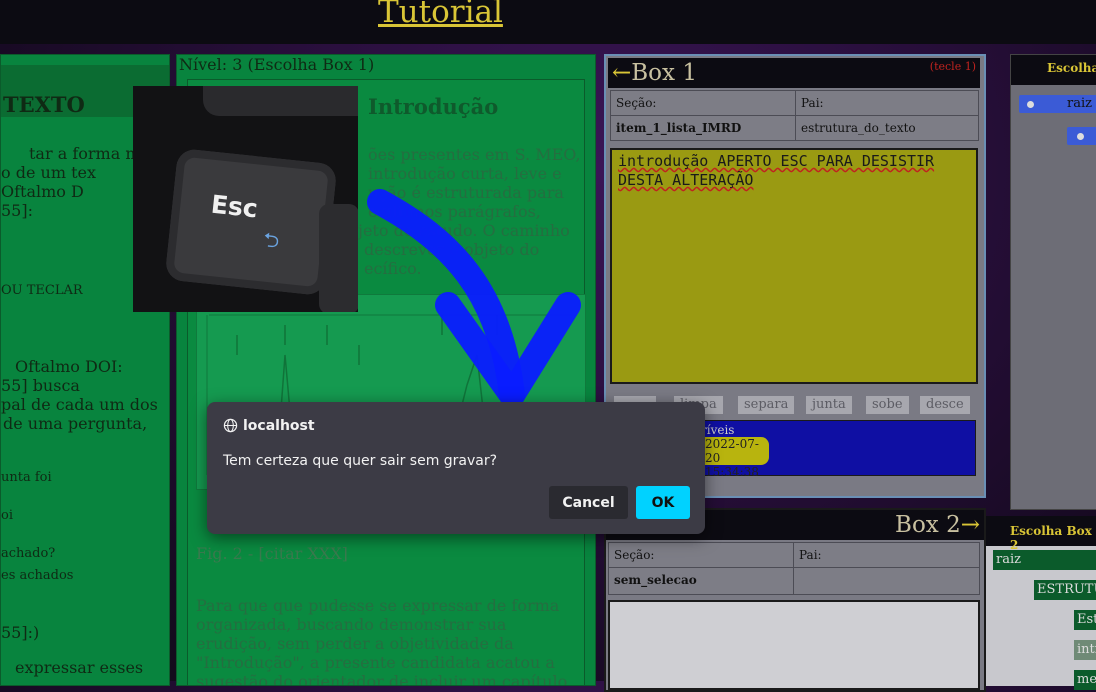 The image size is (1096, 692). Describe the element at coordinates (474, 154) in the screenshot. I see `paragraph-line: ões presentes em S. MEO,` at that location.